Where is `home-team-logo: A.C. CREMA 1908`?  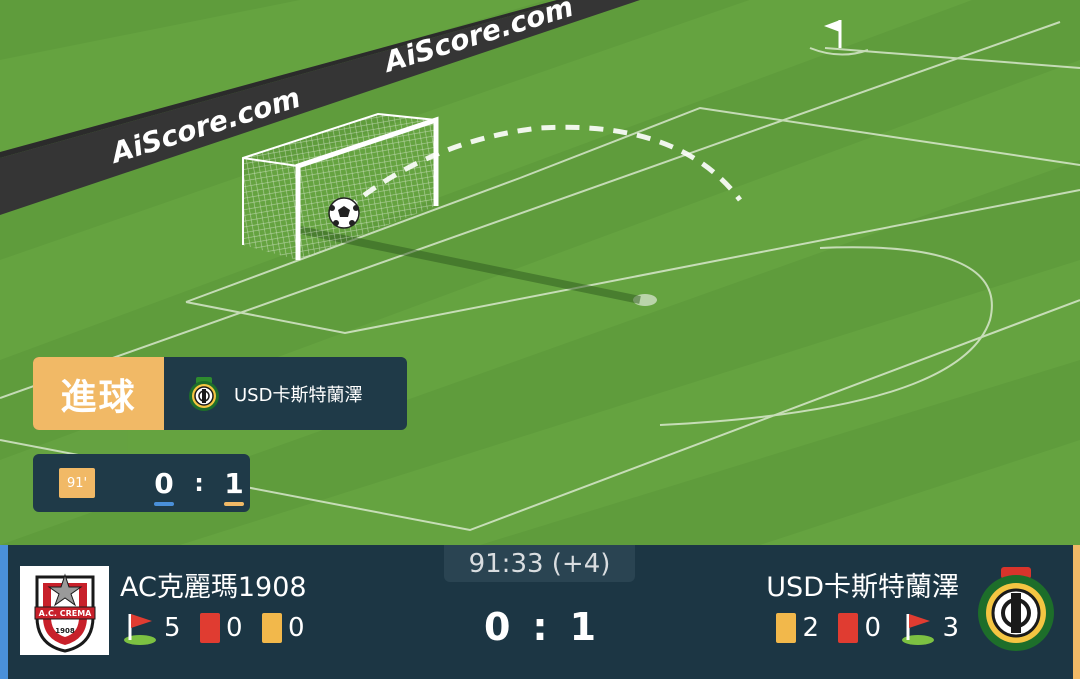
home-team-logo: A.C. CREMA 1908 is located at coordinates (64, 610).